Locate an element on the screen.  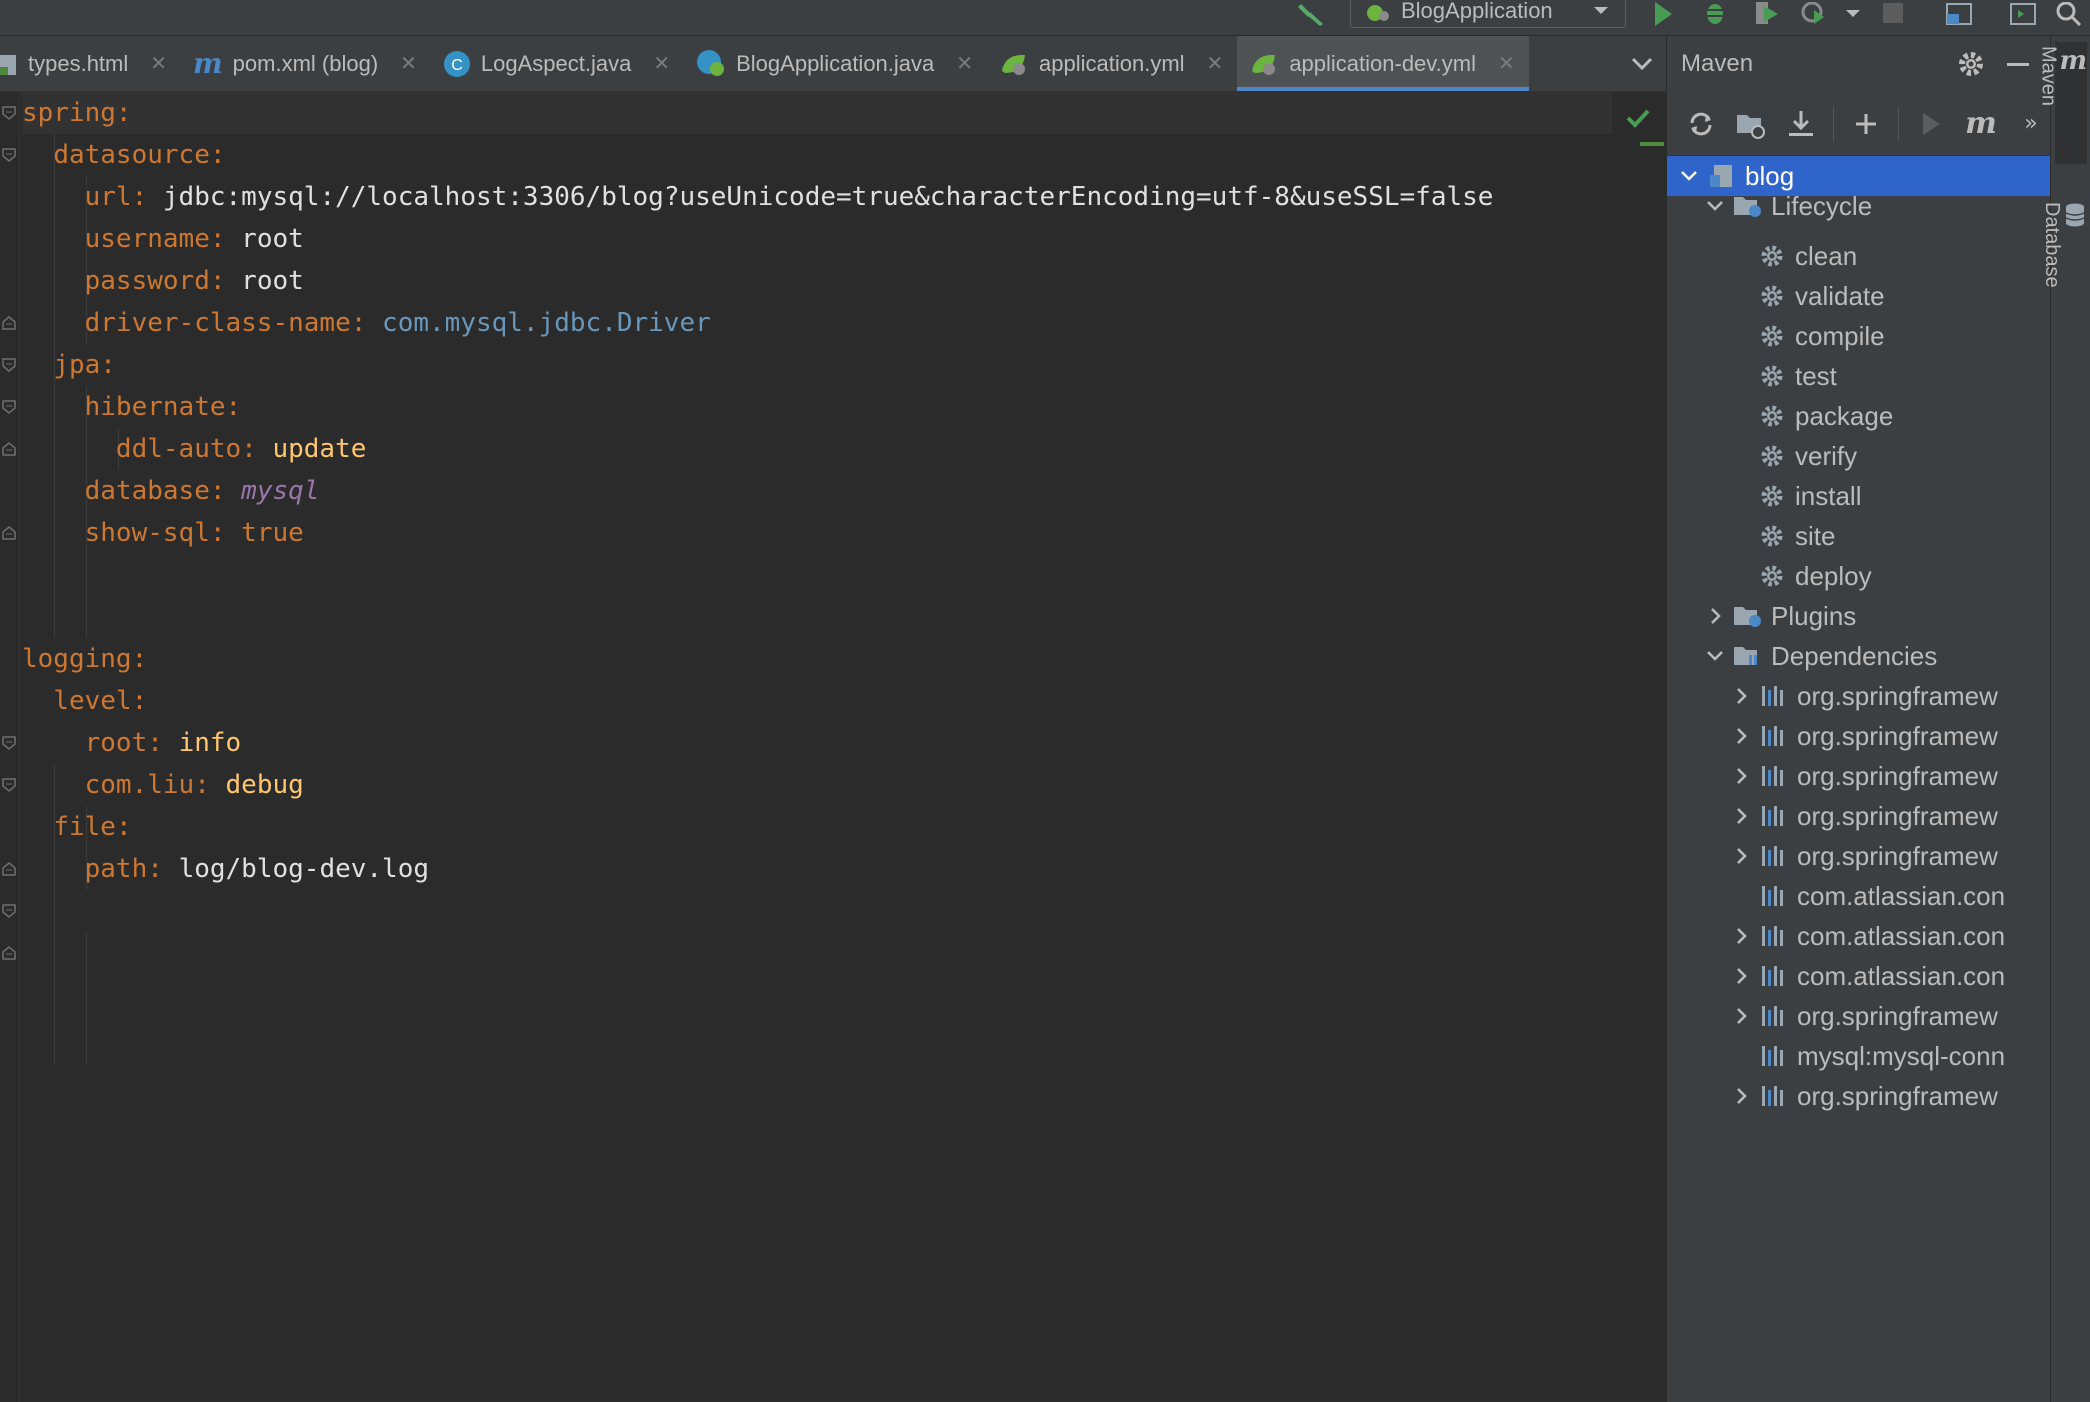
lifecycle-phase-test: test is located at coordinates (1859, 376).